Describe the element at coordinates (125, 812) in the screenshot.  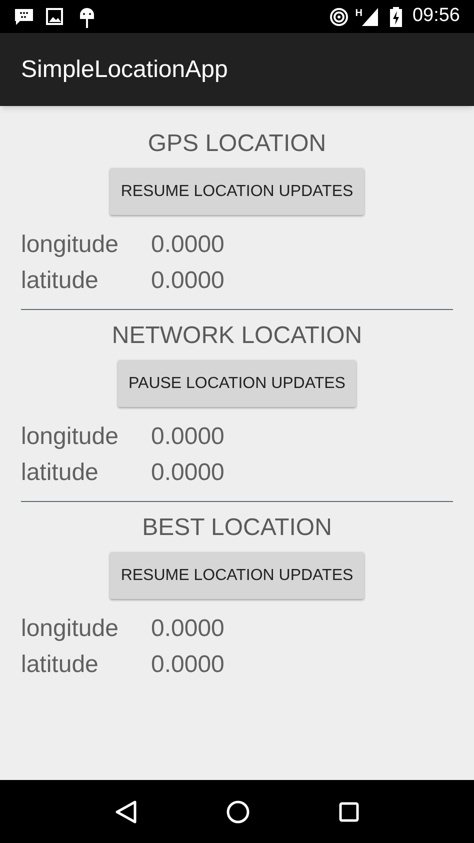
I see `back-icon` at that location.